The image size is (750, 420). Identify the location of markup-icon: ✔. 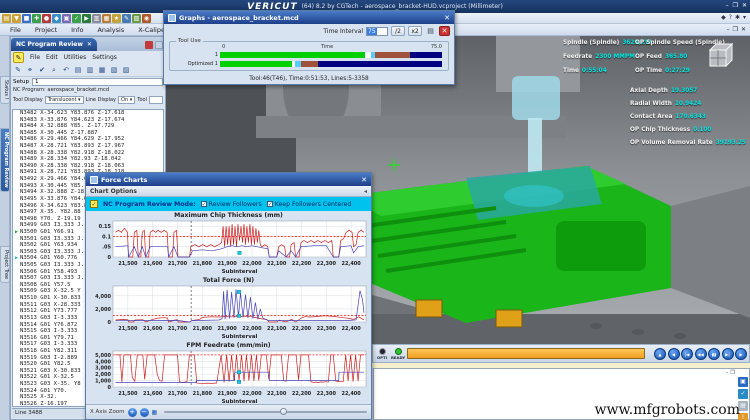
(42, 70).